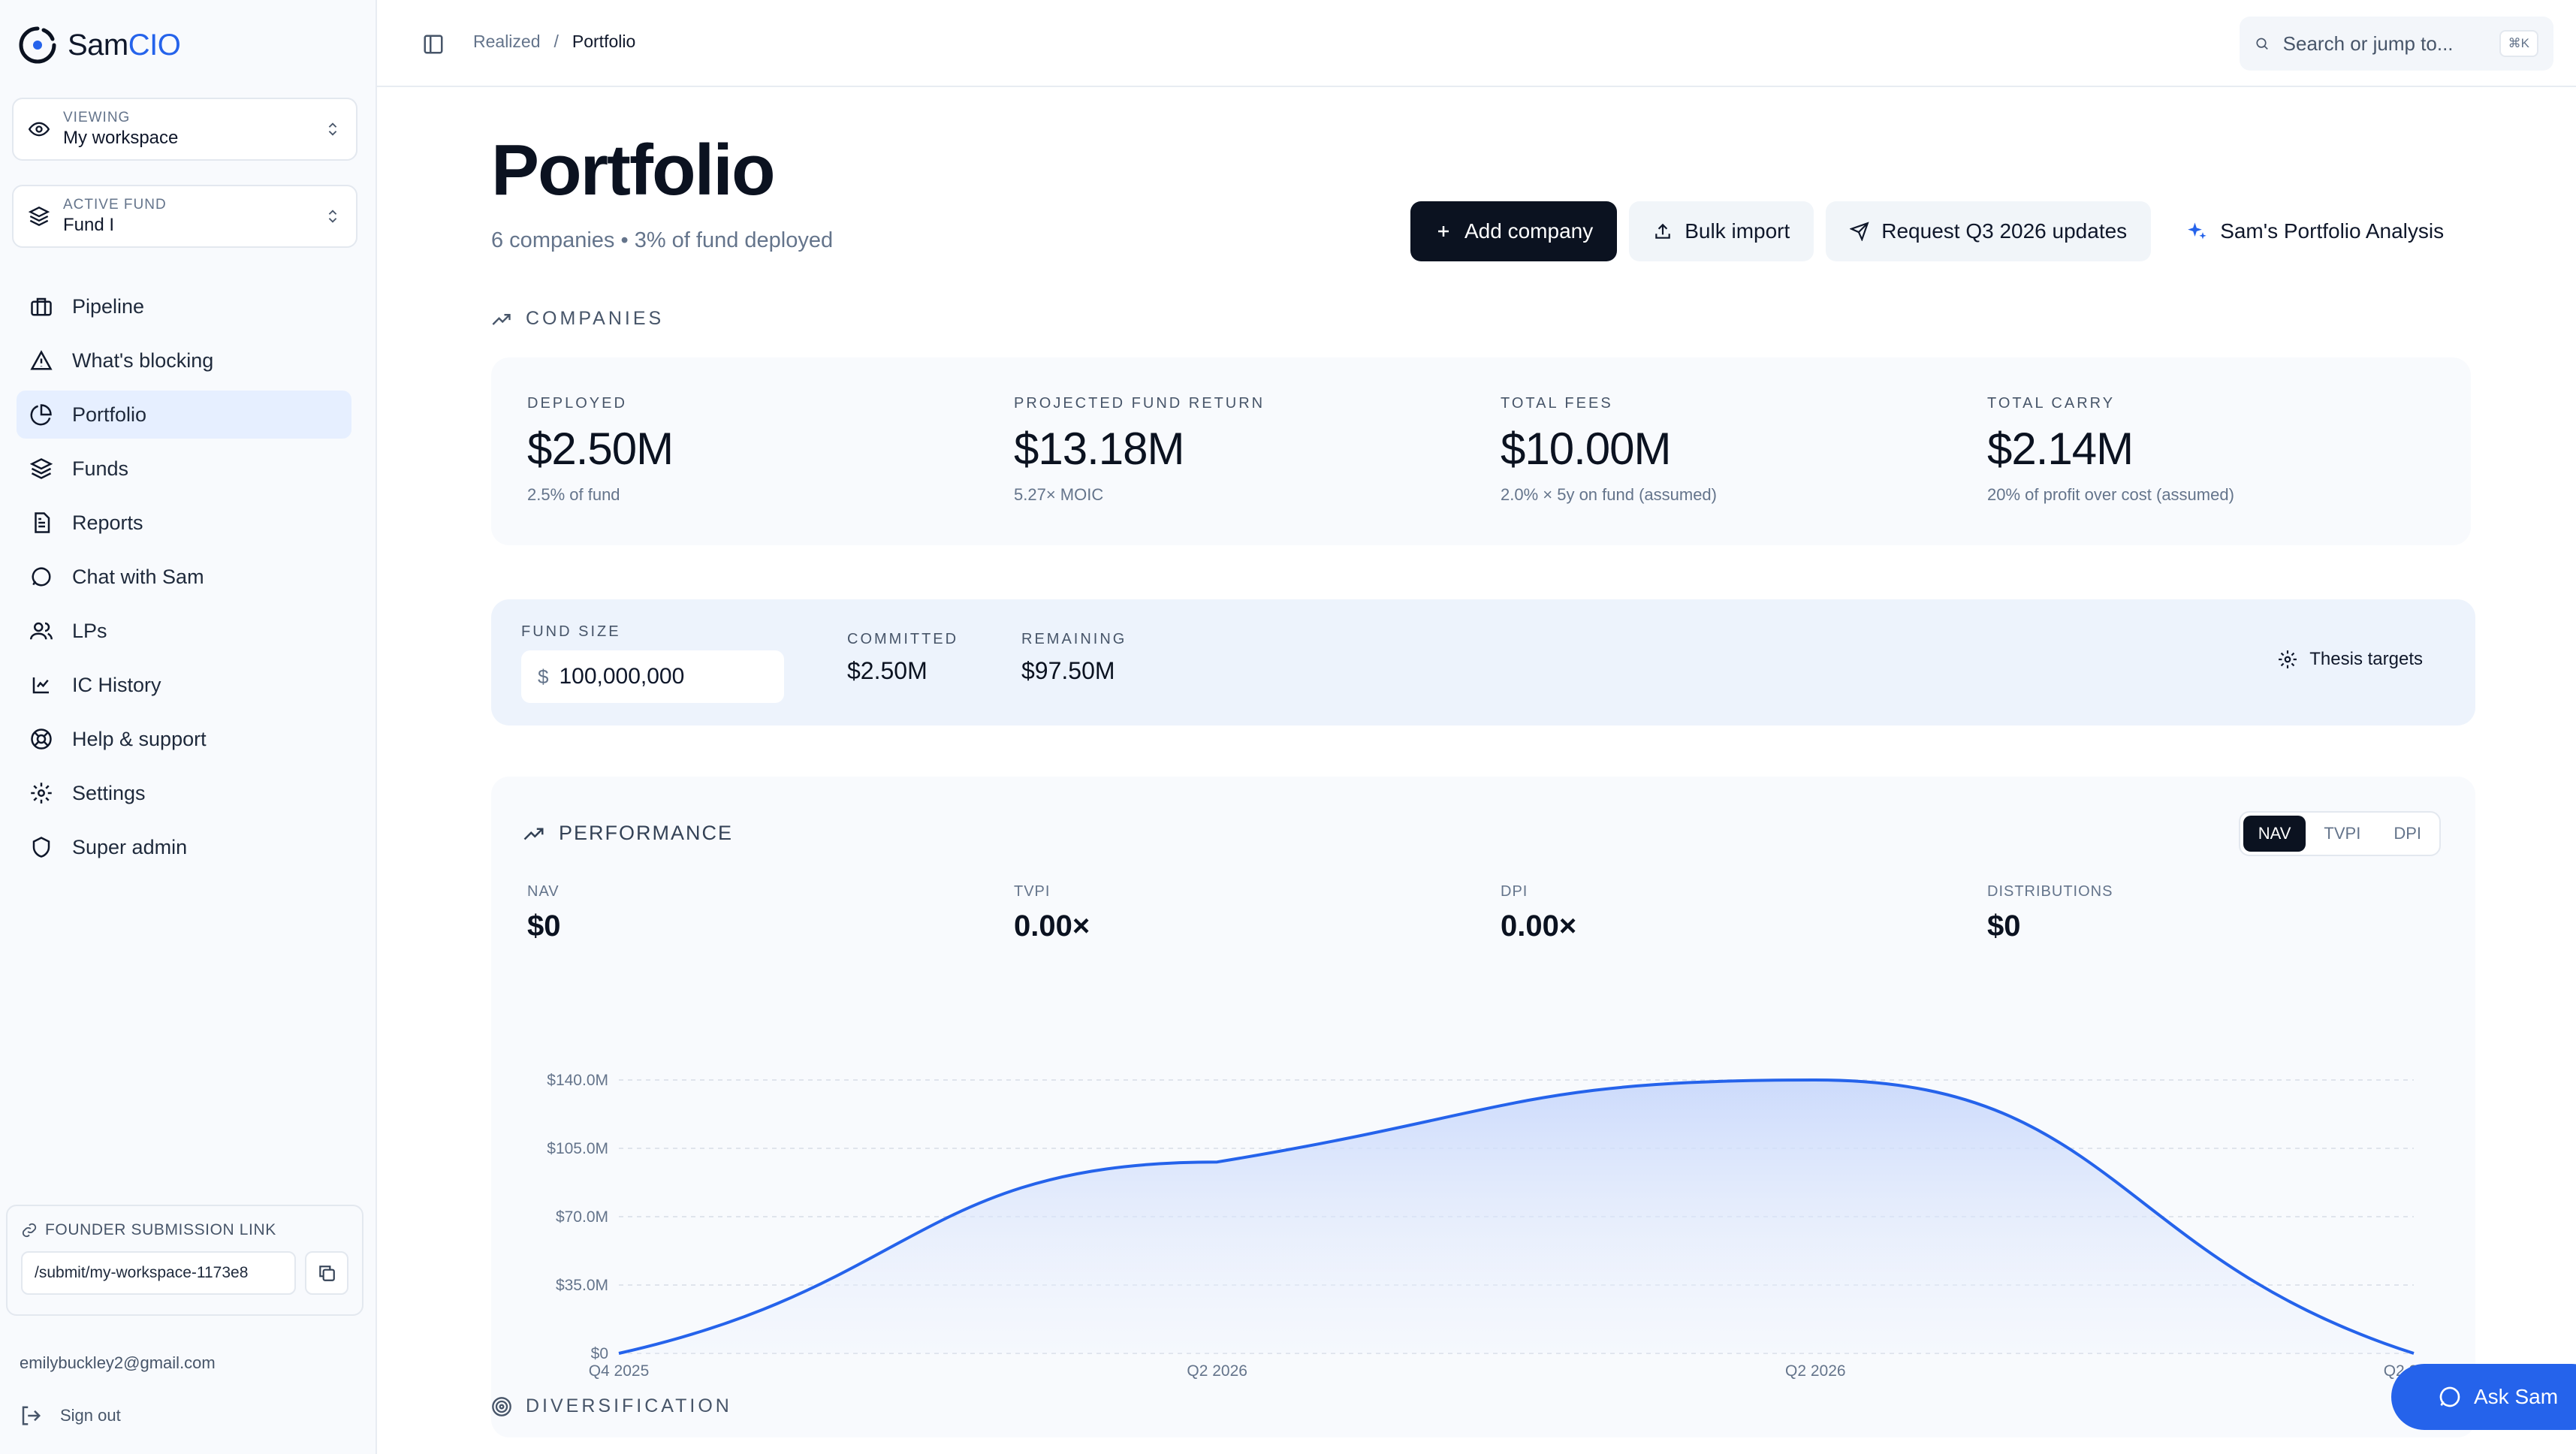 This screenshot has height=1454, width=2576. I want to click on sidebar-item-label: IC History, so click(116, 684).